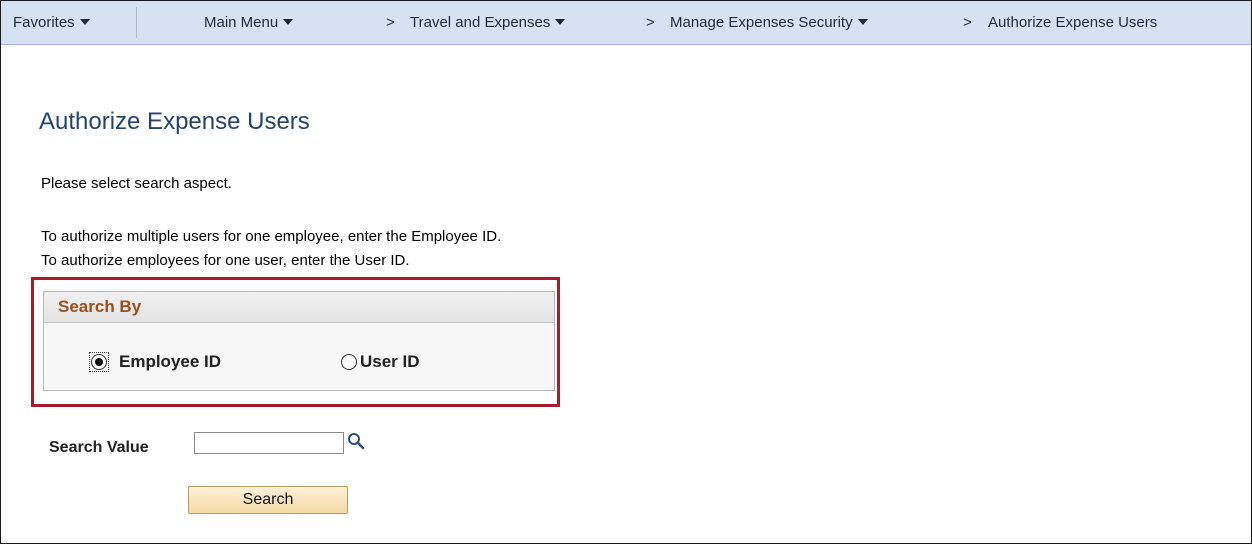  I want to click on favorites-menu: Favorites, so click(51, 22).